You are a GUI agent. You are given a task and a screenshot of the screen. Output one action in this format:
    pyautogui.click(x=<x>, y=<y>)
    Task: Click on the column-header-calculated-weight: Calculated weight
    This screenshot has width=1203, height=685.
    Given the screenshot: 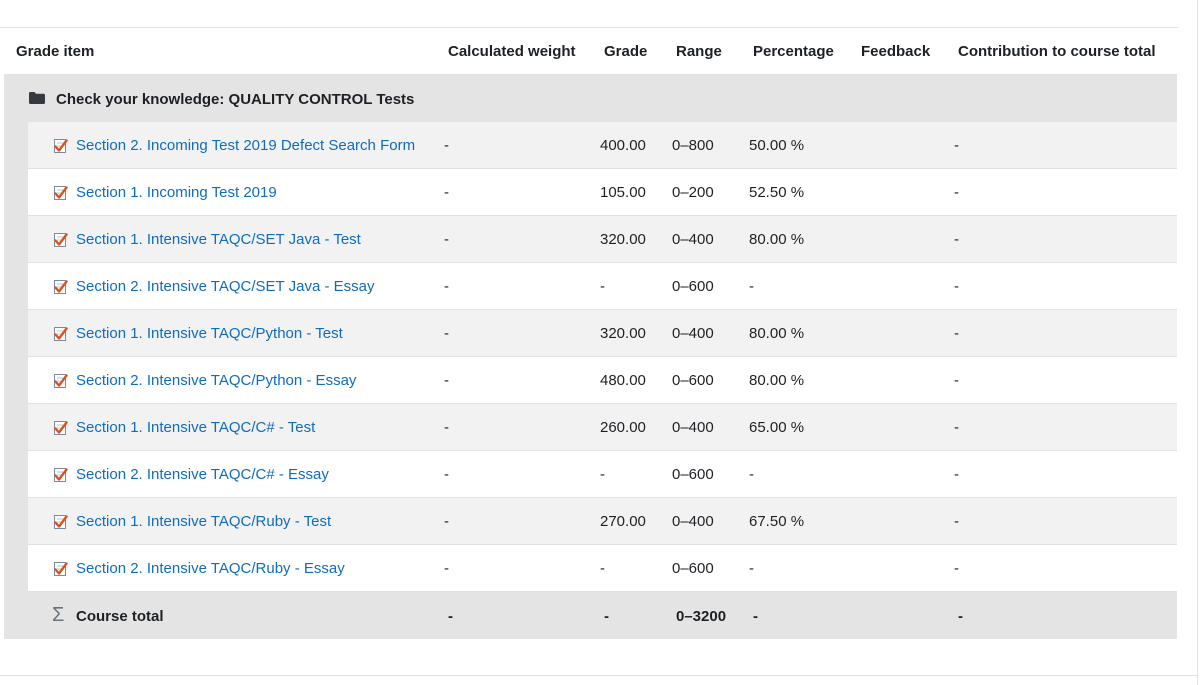 What is the action you would take?
    pyautogui.click(x=512, y=51)
    